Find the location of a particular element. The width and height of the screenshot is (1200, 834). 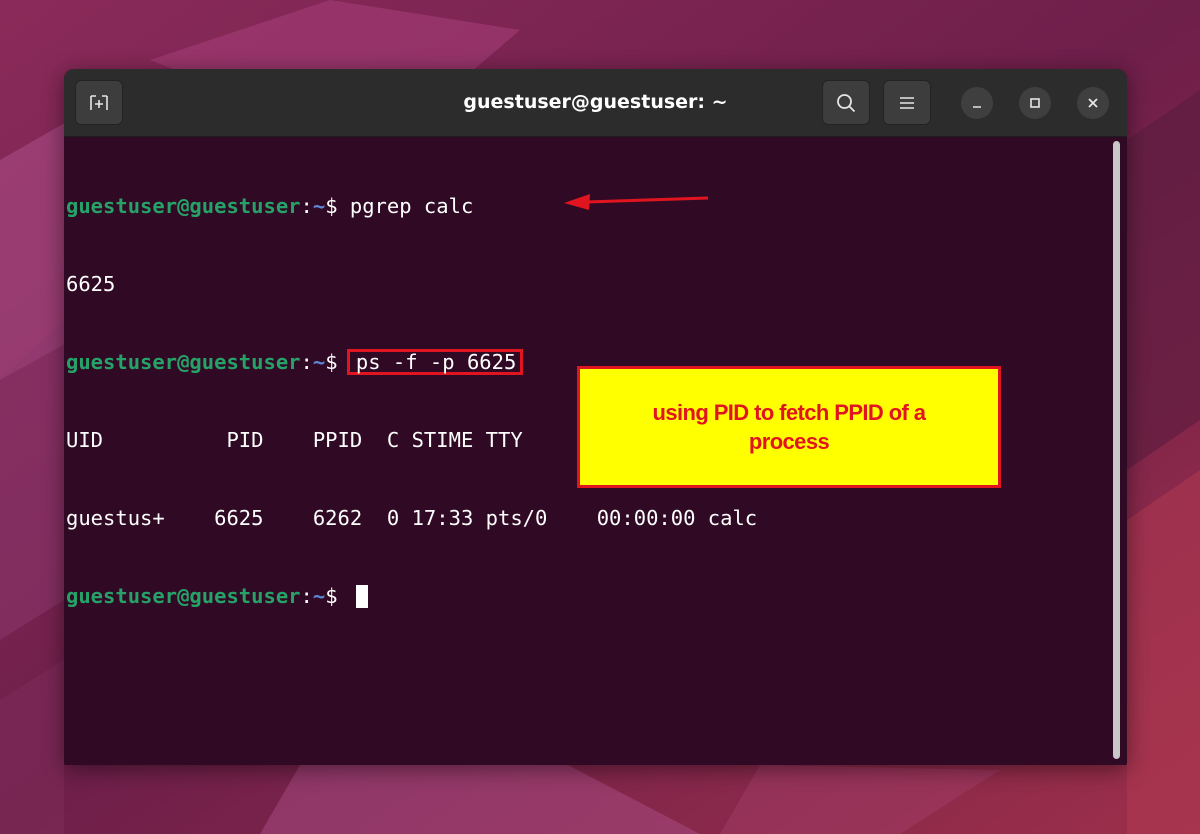

annotation-callout: using PID to fetch PPID of a process is located at coordinates (789, 427).